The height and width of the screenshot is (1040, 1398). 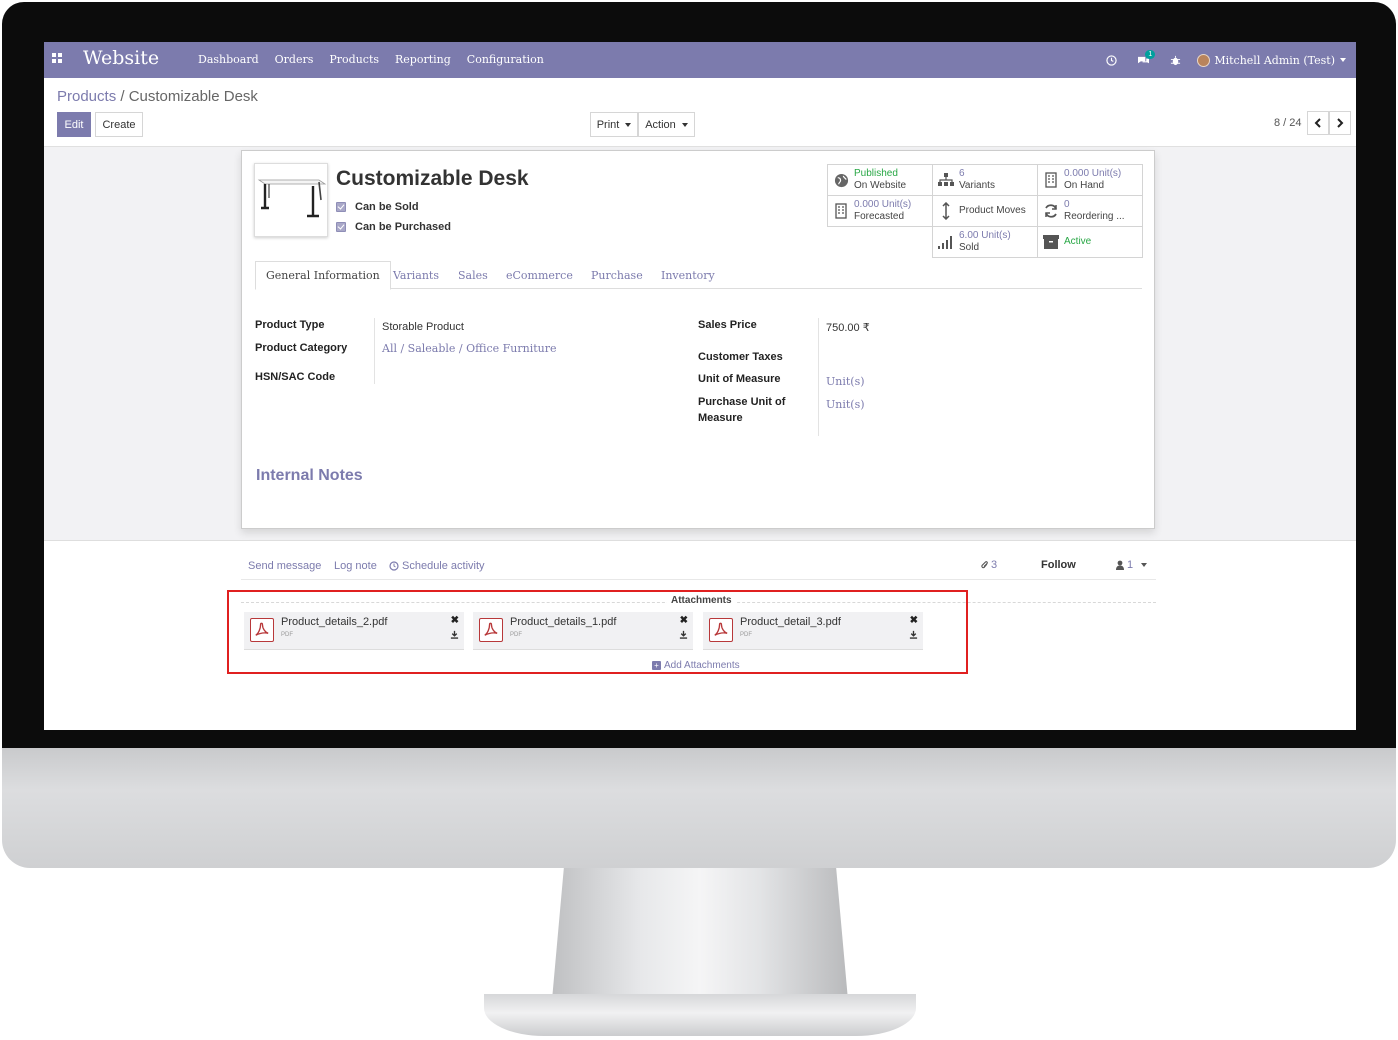 What do you see at coordinates (1111, 60) in the screenshot?
I see `activity-clock-icon` at bounding box center [1111, 60].